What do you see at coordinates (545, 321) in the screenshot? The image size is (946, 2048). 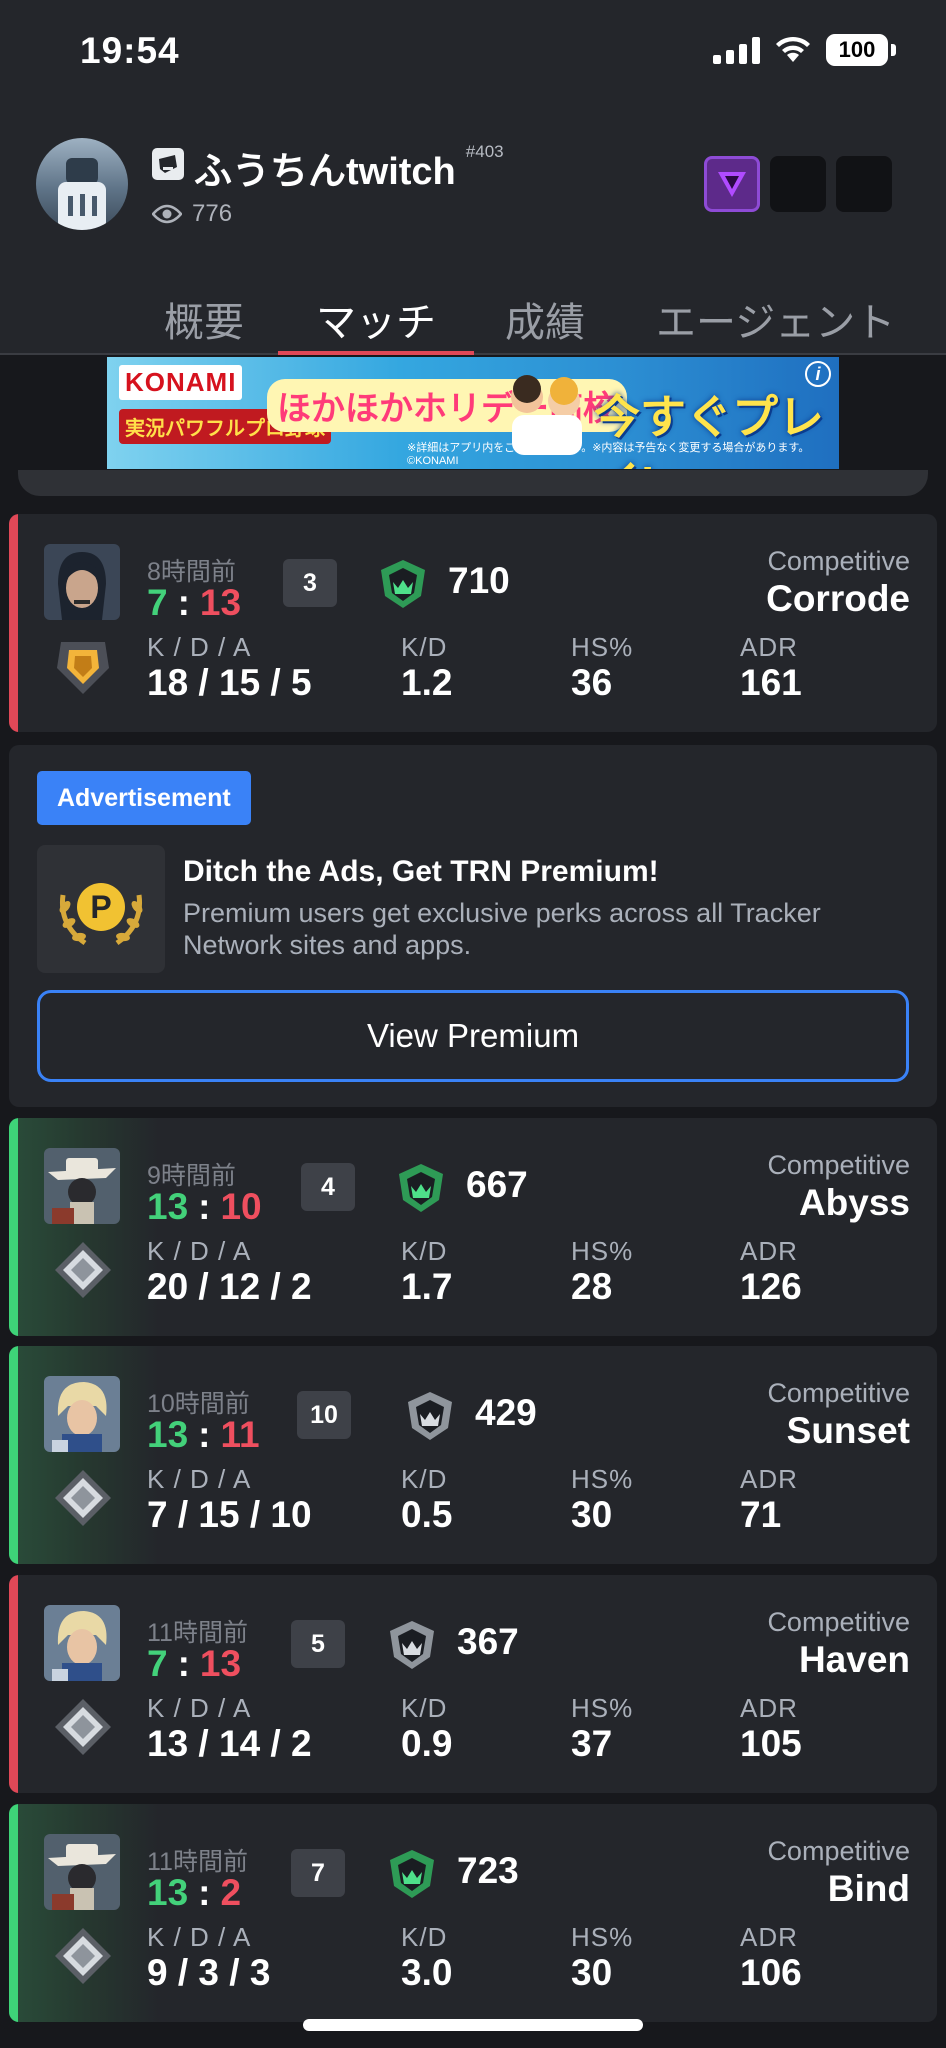 I see `tab-stats: 成績` at bounding box center [545, 321].